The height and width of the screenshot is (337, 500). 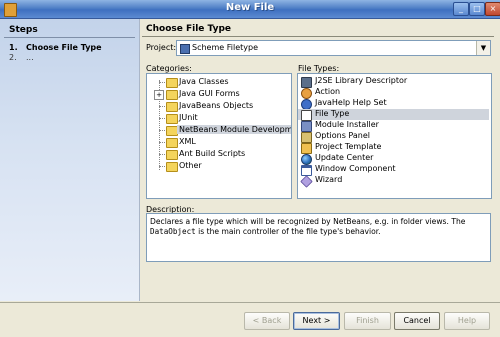 I want to click on category-label: Ant Build Scripts, so click(x=212, y=153).